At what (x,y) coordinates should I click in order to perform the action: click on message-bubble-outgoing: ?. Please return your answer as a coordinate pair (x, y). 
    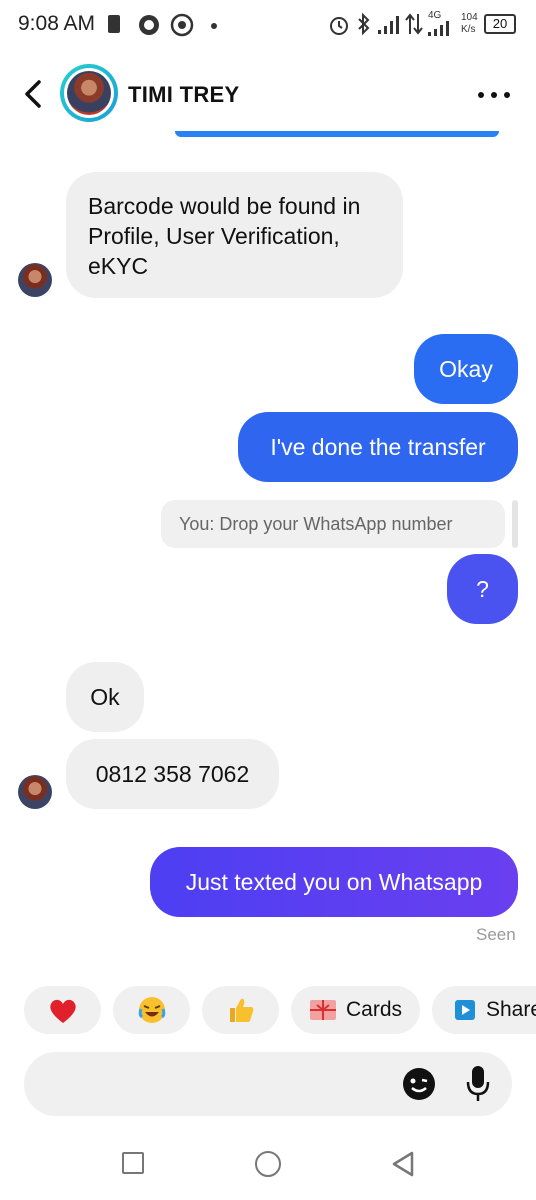
    Looking at the image, I should click on (482, 589).